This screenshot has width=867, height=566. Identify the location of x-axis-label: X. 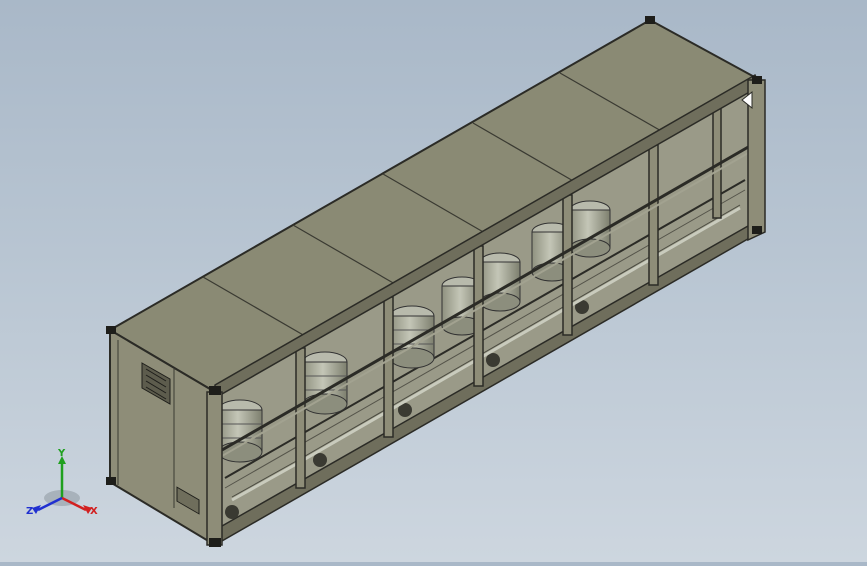
(94, 511).